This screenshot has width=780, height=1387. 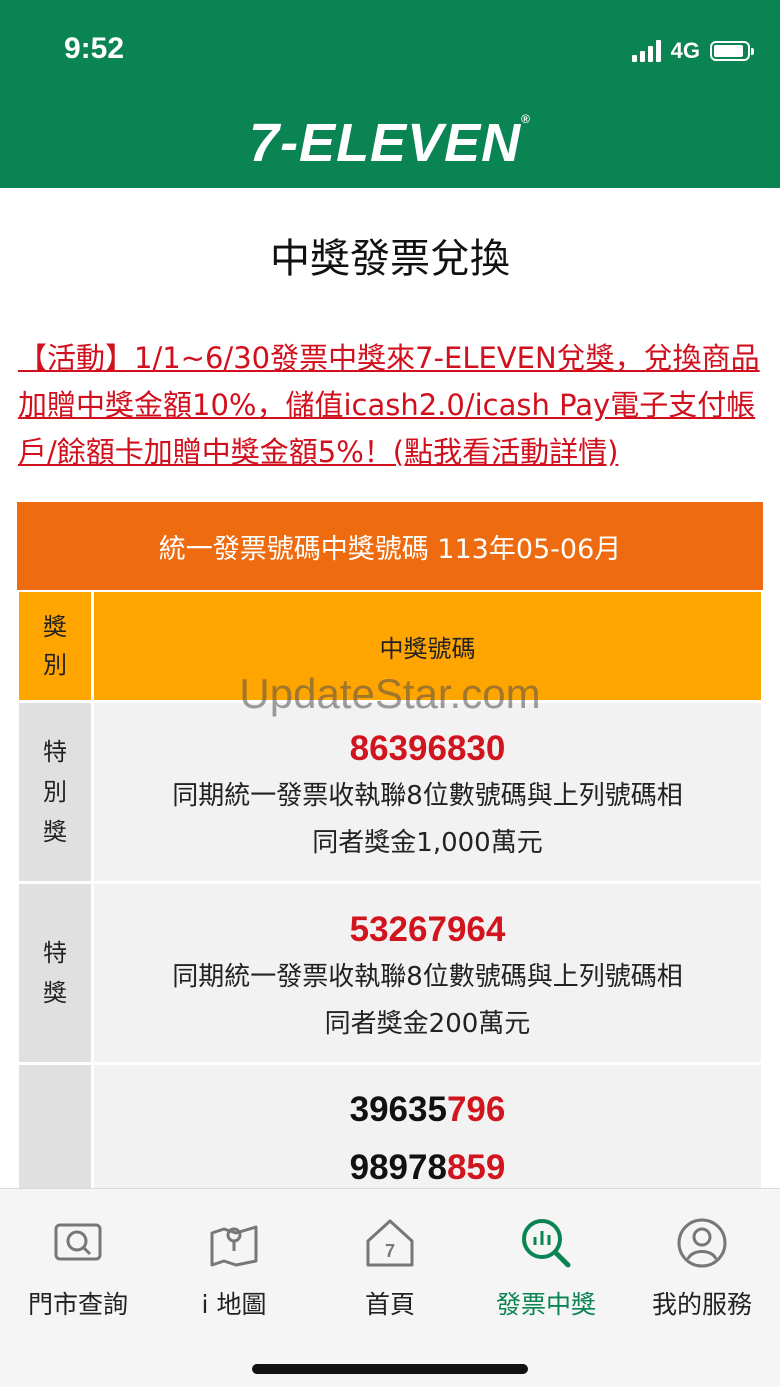 I want to click on winning-number: 39635796, so click(x=427, y=1109).